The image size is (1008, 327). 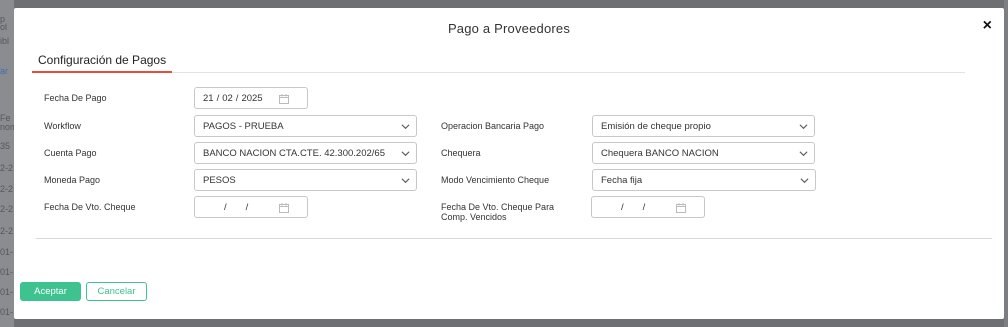 What do you see at coordinates (227, 98) in the screenshot?
I see `fecha-pago-month: 02` at bounding box center [227, 98].